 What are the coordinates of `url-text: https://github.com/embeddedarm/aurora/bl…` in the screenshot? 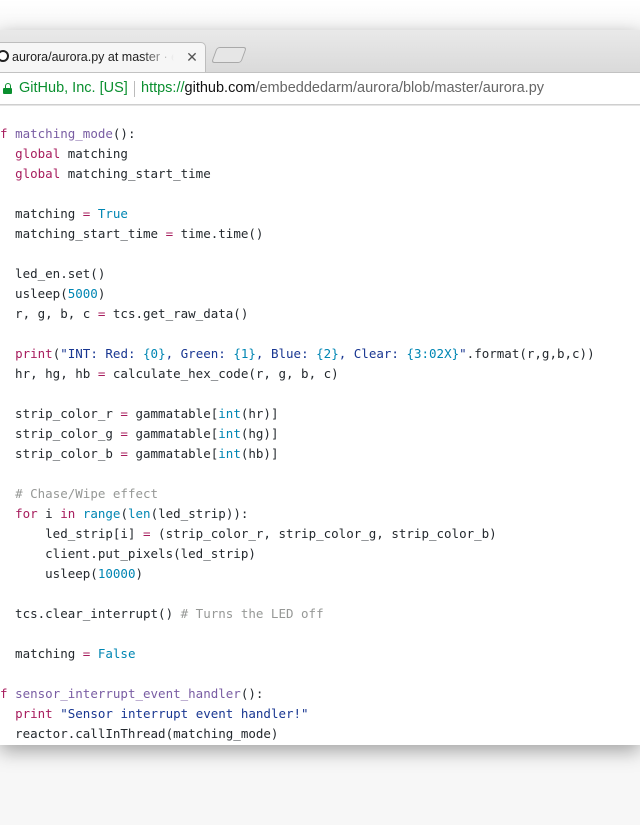 It's located at (342, 88).